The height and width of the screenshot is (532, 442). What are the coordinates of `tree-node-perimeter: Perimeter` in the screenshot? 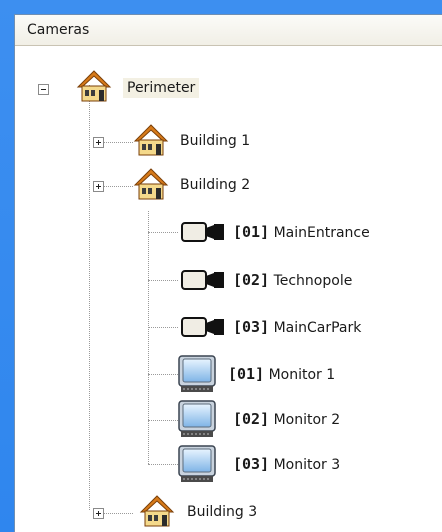 It's located at (161, 88).